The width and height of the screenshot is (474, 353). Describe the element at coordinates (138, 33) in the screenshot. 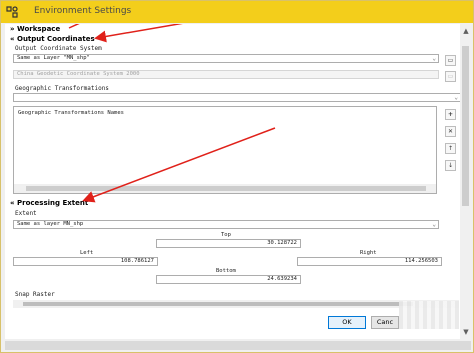

I see `arrow-to-output-coordinates` at that location.